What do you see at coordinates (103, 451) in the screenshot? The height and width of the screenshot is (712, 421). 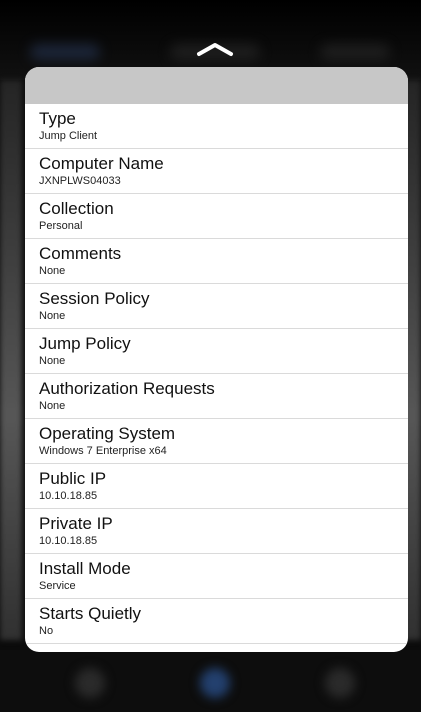 I see `detail-value: Windows 7 Enterprise x64` at bounding box center [103, 451].